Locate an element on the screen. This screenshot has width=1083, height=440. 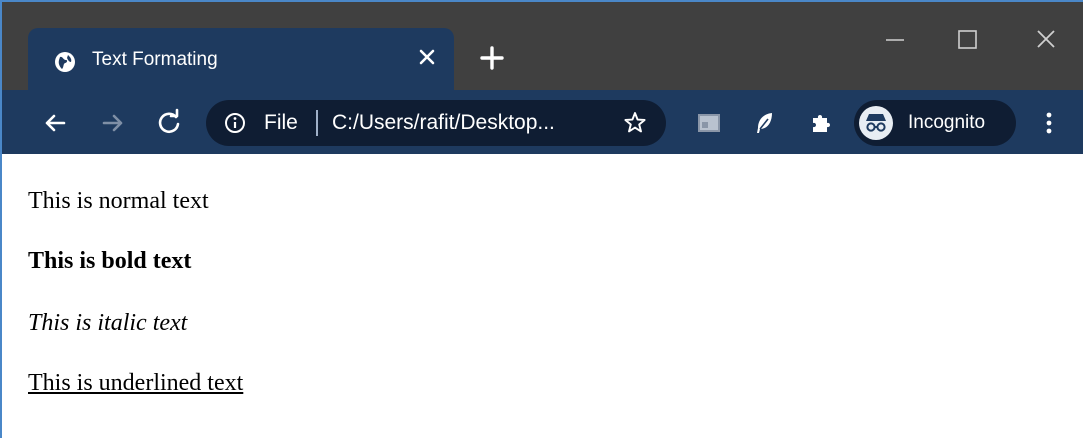
tab-text-formating: Text Formating is located at coordinates (241, 59).